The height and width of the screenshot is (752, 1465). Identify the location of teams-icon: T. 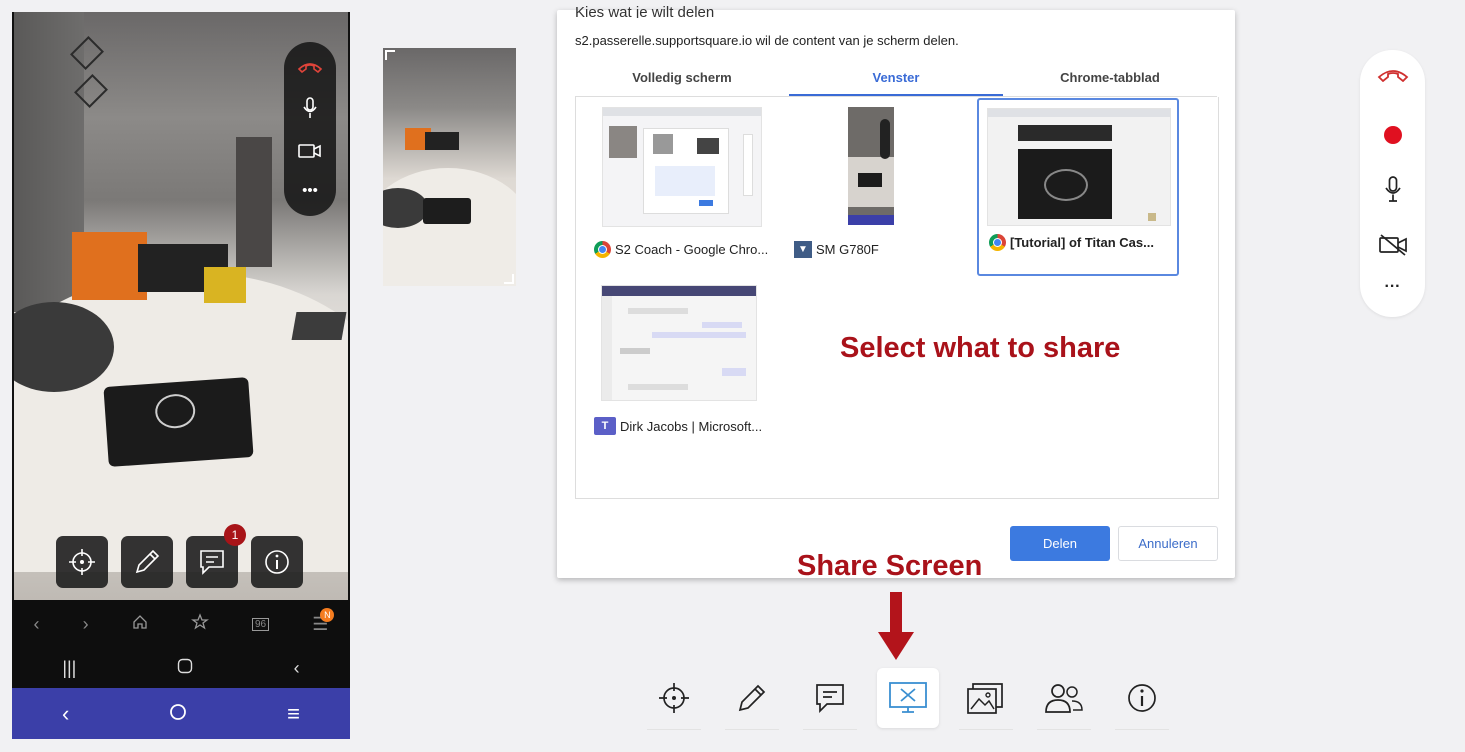
(605, 426).